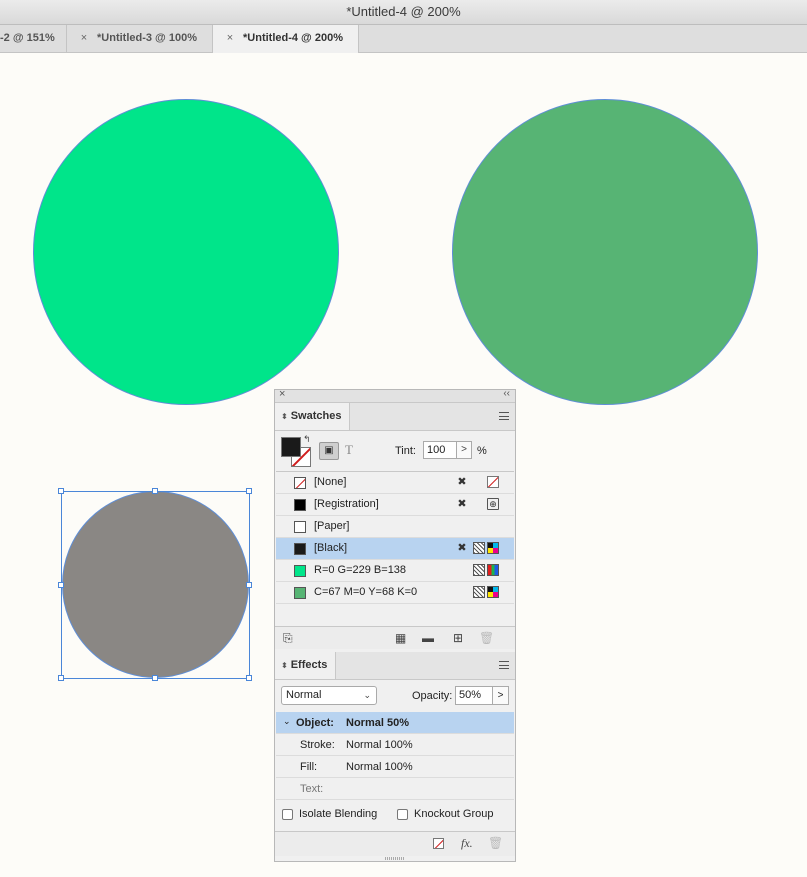  Describe the element at coordinates (306, 665) in the screenshot. I see `tab-effects: ⬍ Effects` at that location.